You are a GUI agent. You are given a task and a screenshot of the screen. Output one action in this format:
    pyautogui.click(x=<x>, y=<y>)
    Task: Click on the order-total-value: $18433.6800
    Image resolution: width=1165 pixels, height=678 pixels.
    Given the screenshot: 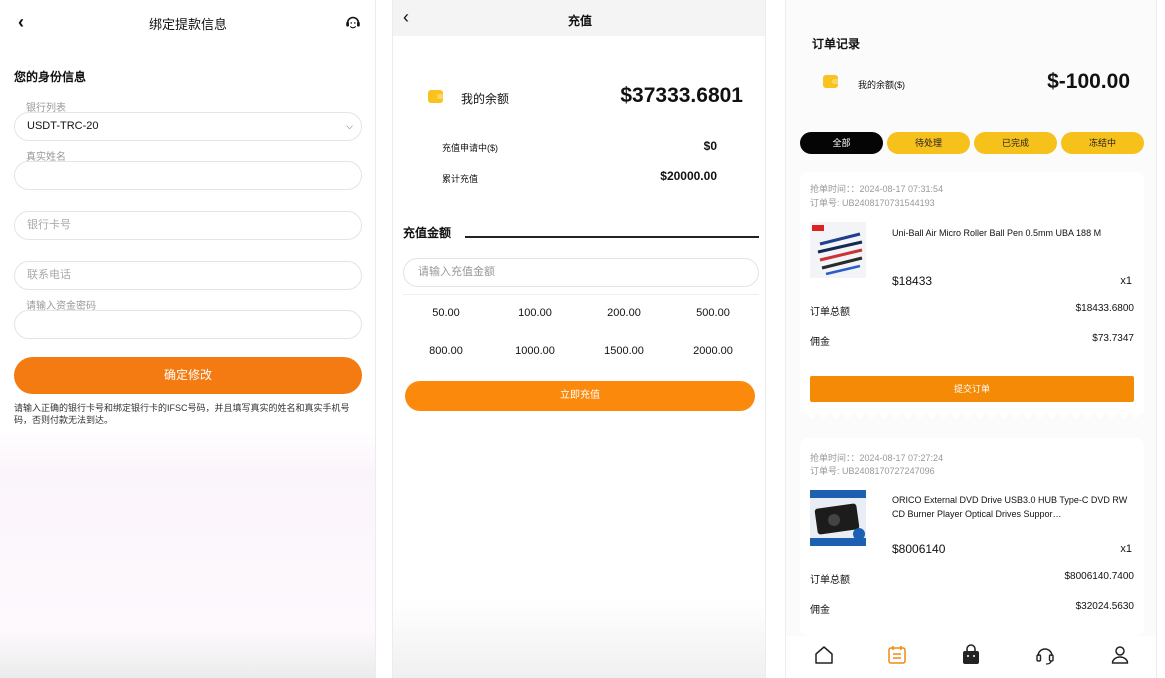 What is the action you would take?
    pyautogui.click(x=1104, y=308)
    